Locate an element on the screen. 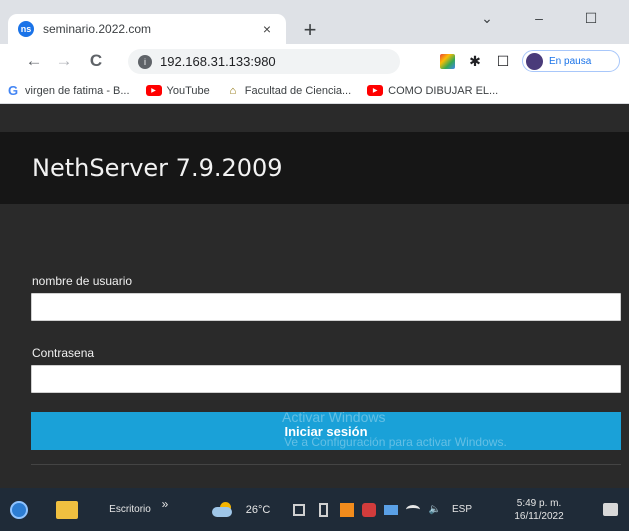  tray-monitor-icon is located at coordinates (391, 509).